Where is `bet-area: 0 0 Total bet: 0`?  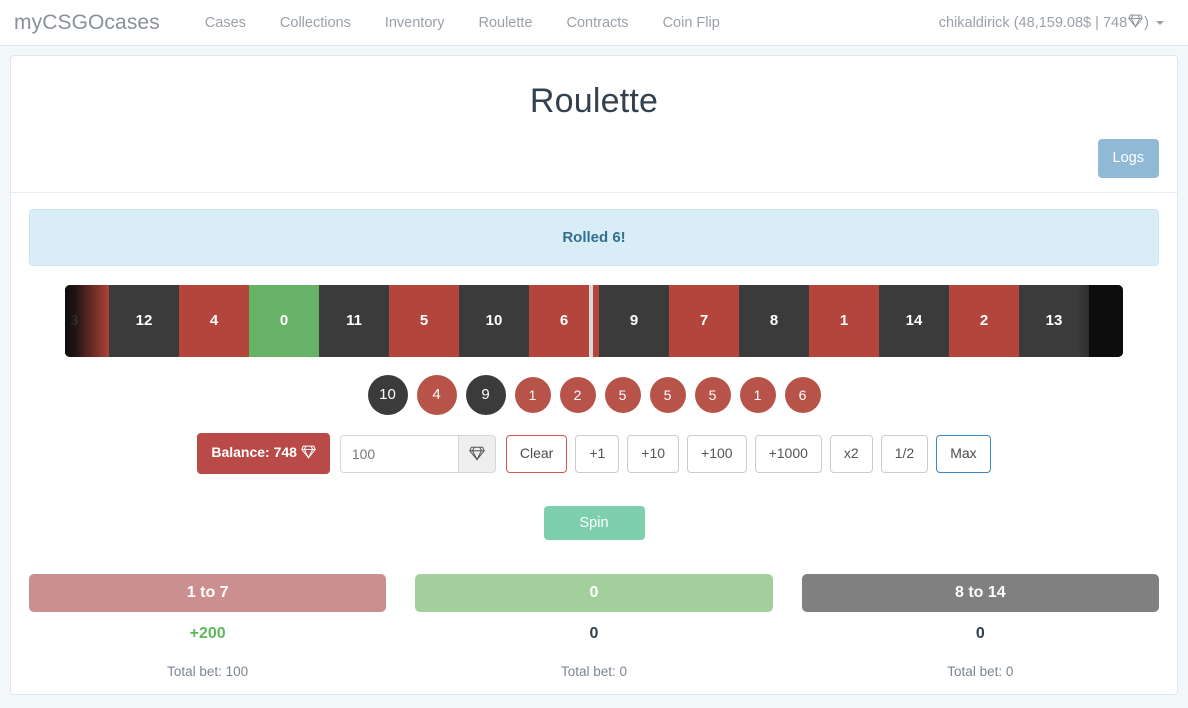 bet-area: 0 0 Total bet: 0 is located at coordinates (594, 627).